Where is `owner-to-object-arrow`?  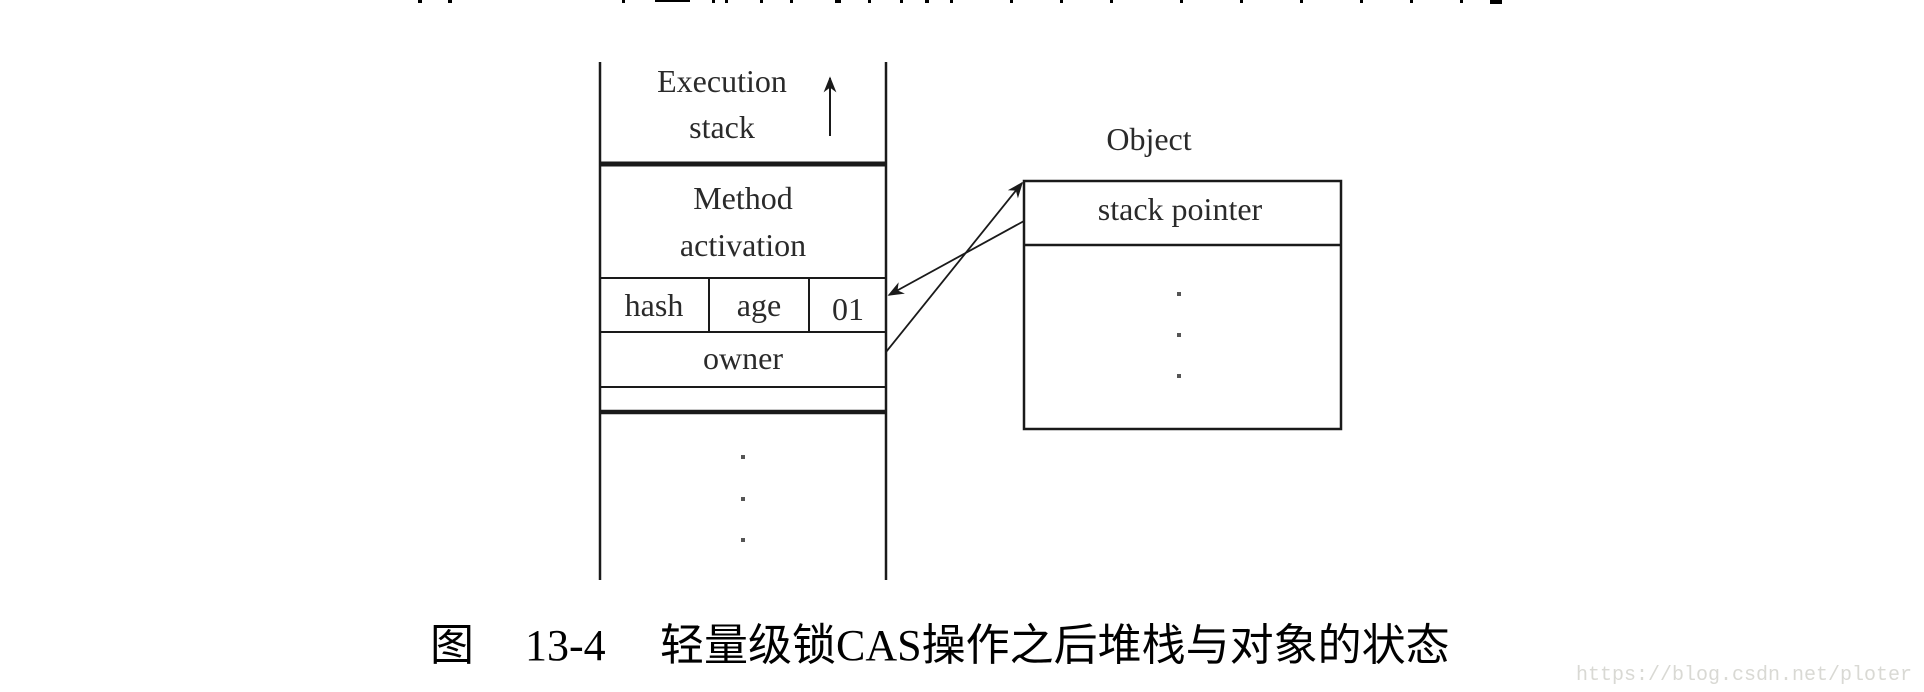
owner-to-object-arrow is located at coordinates (954, 267).